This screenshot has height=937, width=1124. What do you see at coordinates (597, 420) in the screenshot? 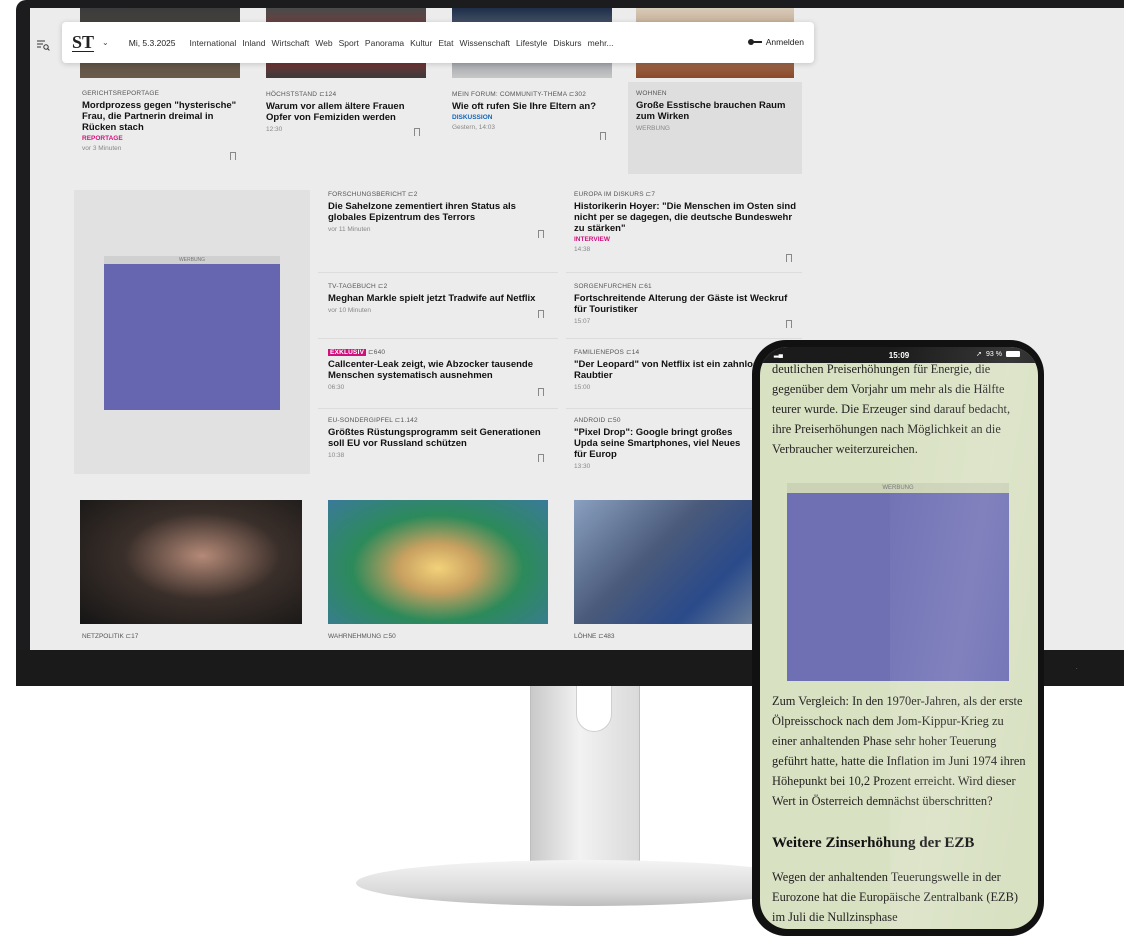
I see `article-kicker: ANDROID ⊏50` at bounding box center [597, 420].